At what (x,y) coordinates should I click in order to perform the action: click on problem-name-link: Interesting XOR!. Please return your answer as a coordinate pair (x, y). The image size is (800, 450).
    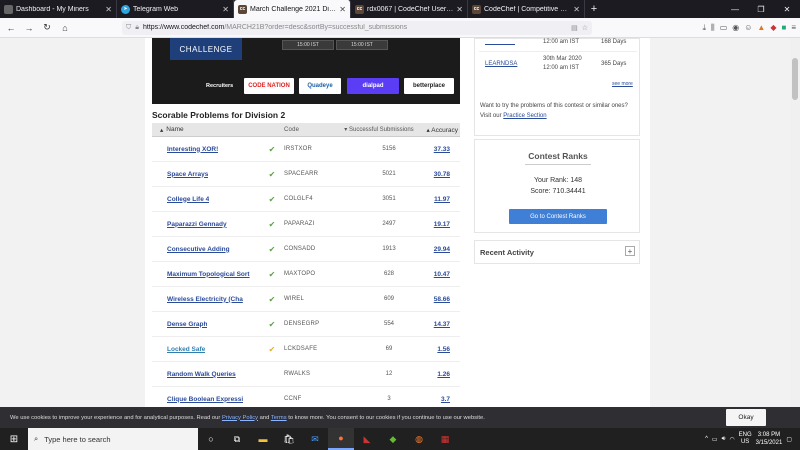
    Looking at the image, I should click on (192, 149).